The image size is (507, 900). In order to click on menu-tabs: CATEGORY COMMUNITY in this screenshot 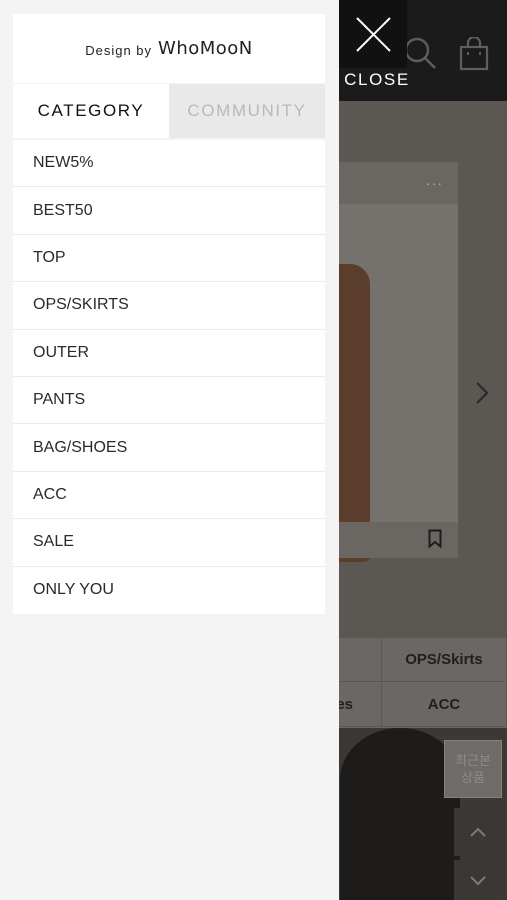, I will do `click(169, 111)`.